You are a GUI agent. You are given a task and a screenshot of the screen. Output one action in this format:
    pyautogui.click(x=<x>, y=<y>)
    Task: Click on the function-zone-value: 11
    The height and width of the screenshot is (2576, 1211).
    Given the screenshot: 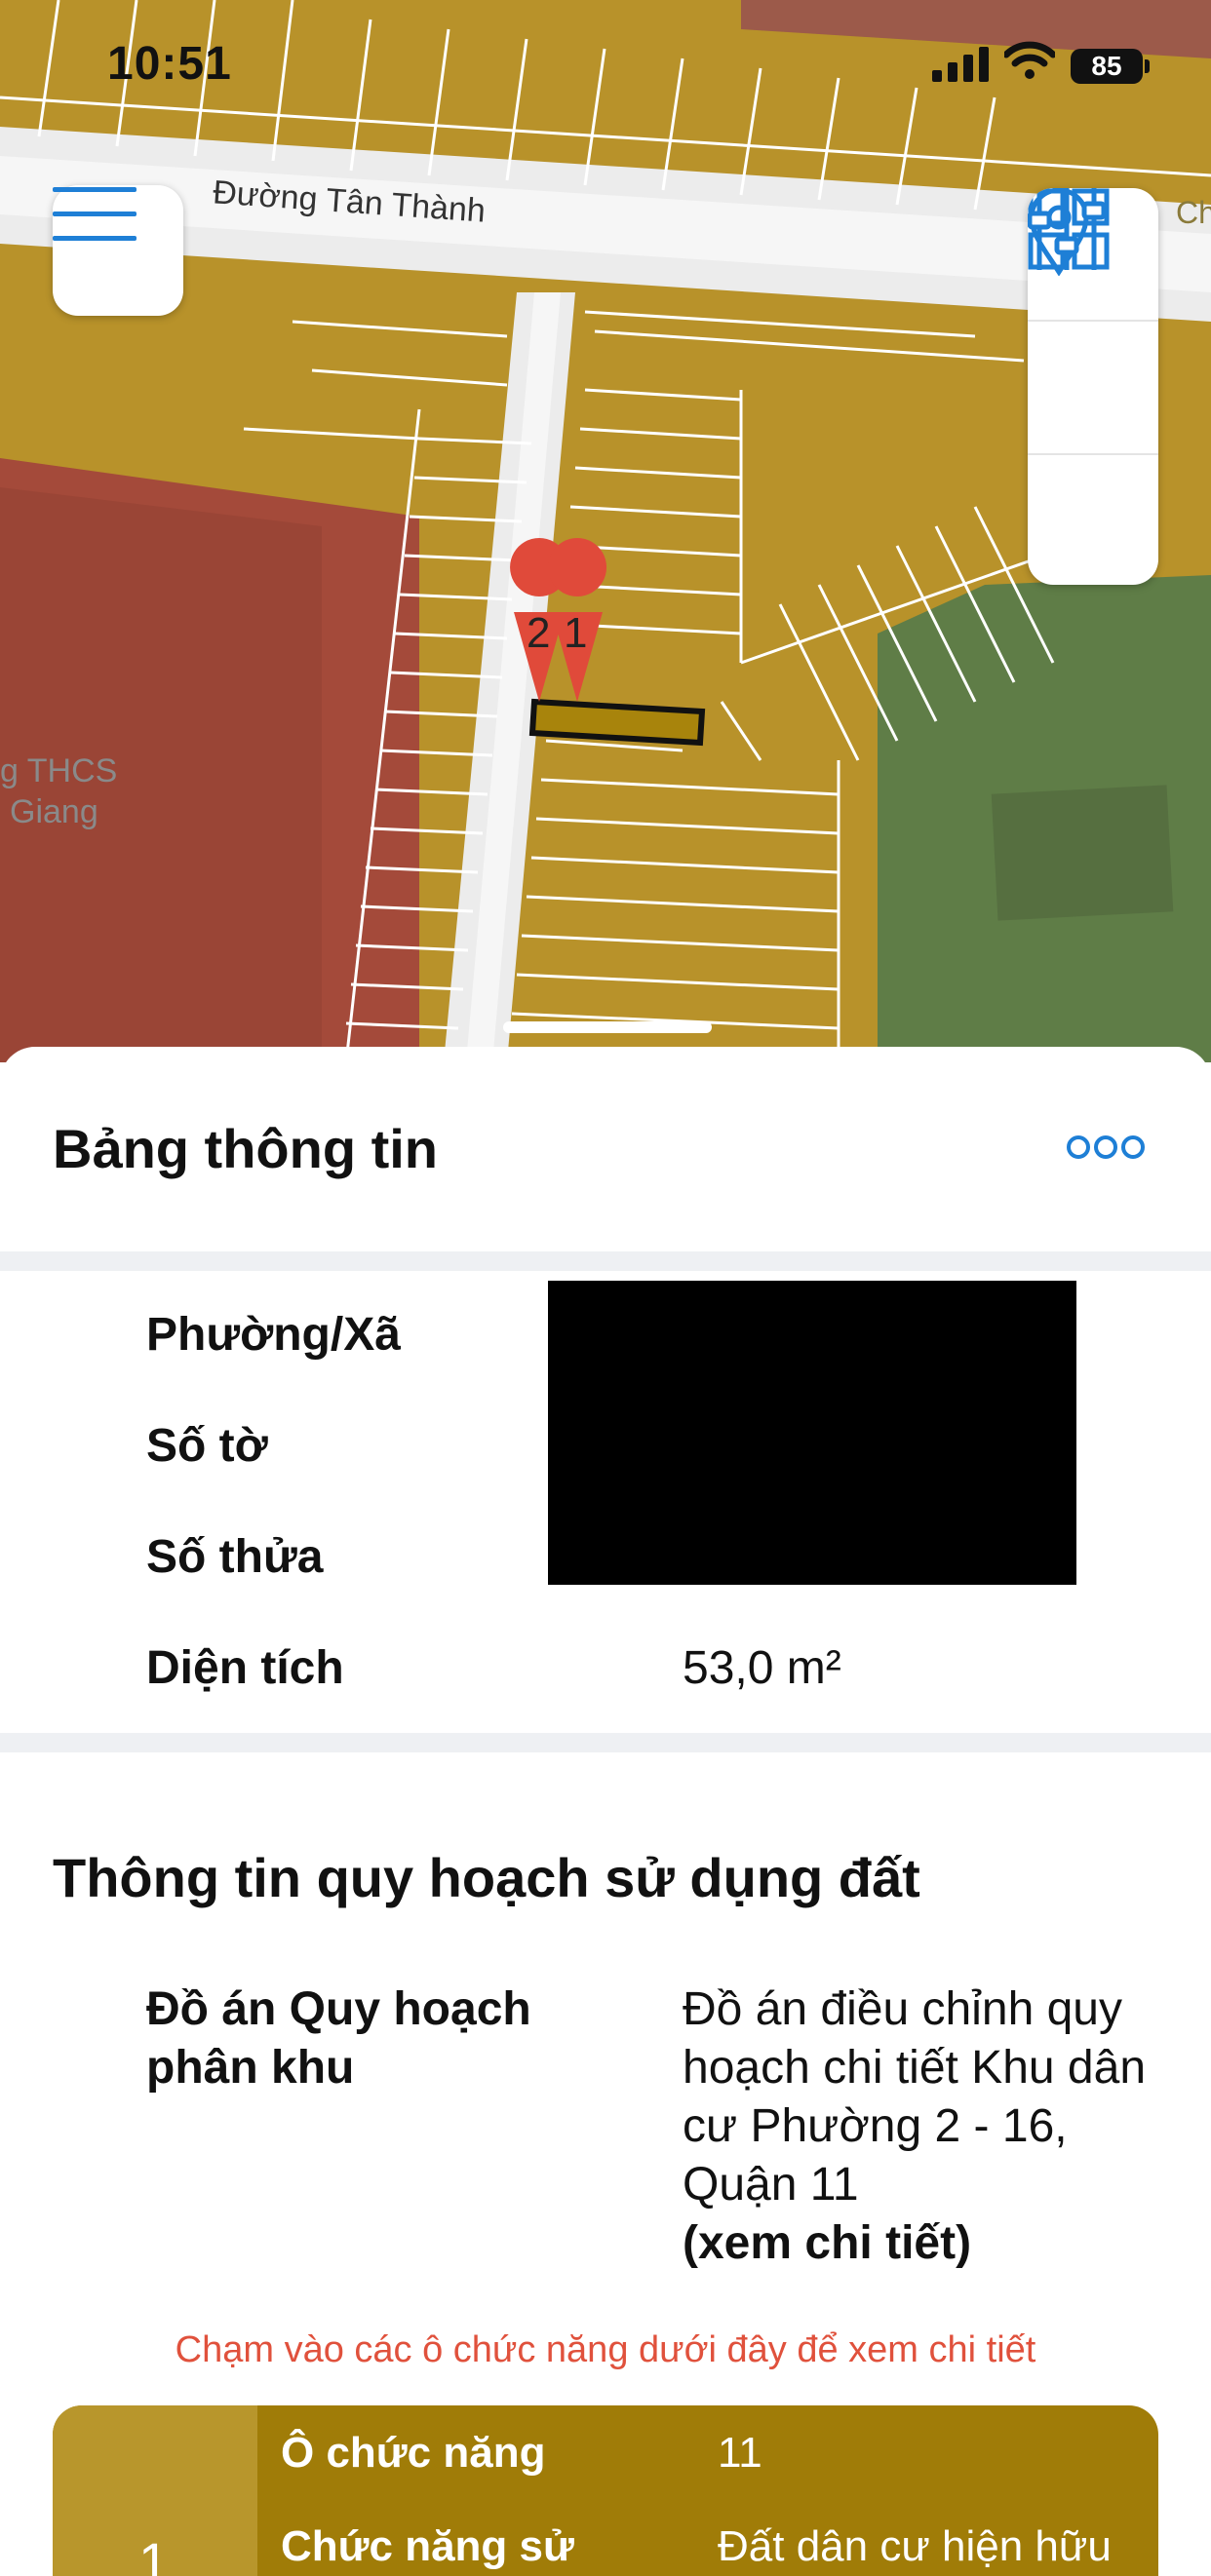 What is the action you would take?
    pyautogui.click(x=740, y=2453)
    